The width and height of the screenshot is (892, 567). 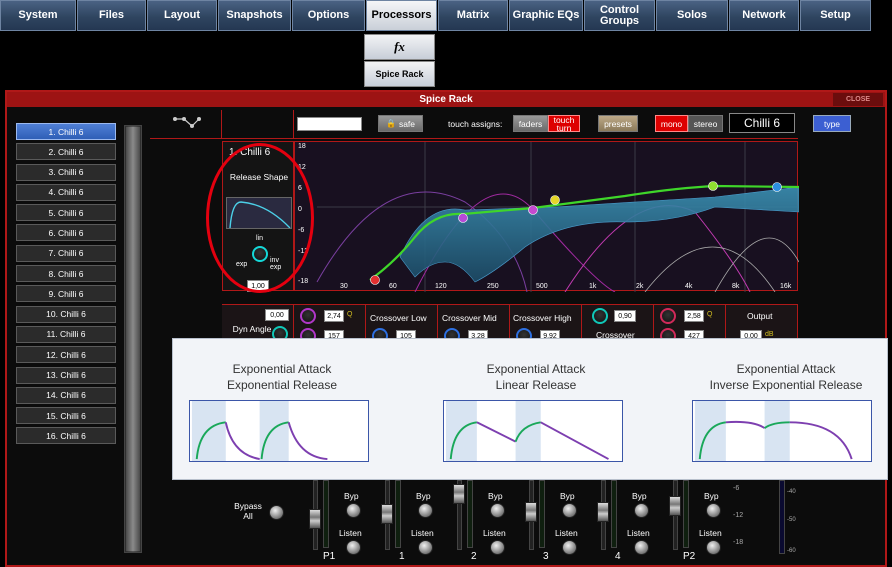 What do you see at coordinates (640, 286) in the screenshot?
I see `x-tick: 2k` at bounding box center [640, 286].